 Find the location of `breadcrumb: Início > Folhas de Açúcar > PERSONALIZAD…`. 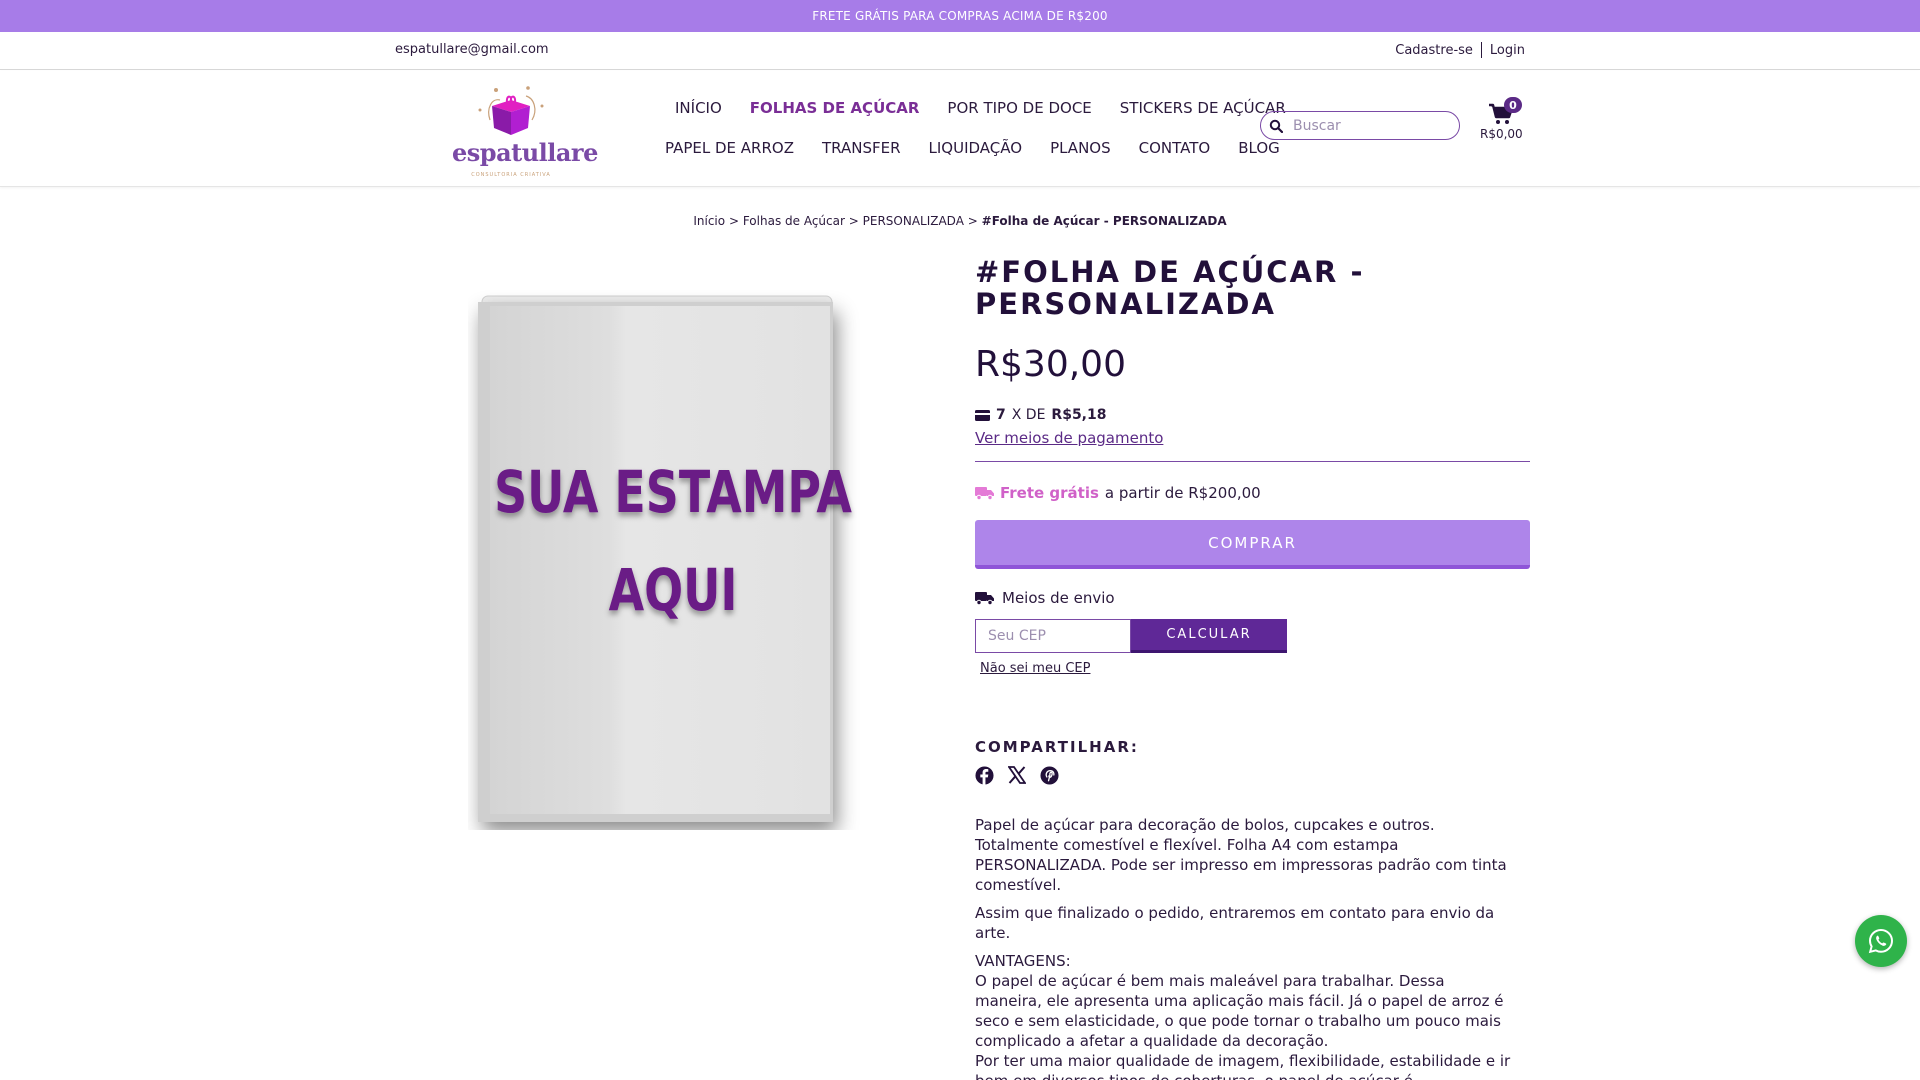

breadcrumb: Início > Folhas de Açúcar > PERSONALIZAD… is located at coordinates (960, 221).